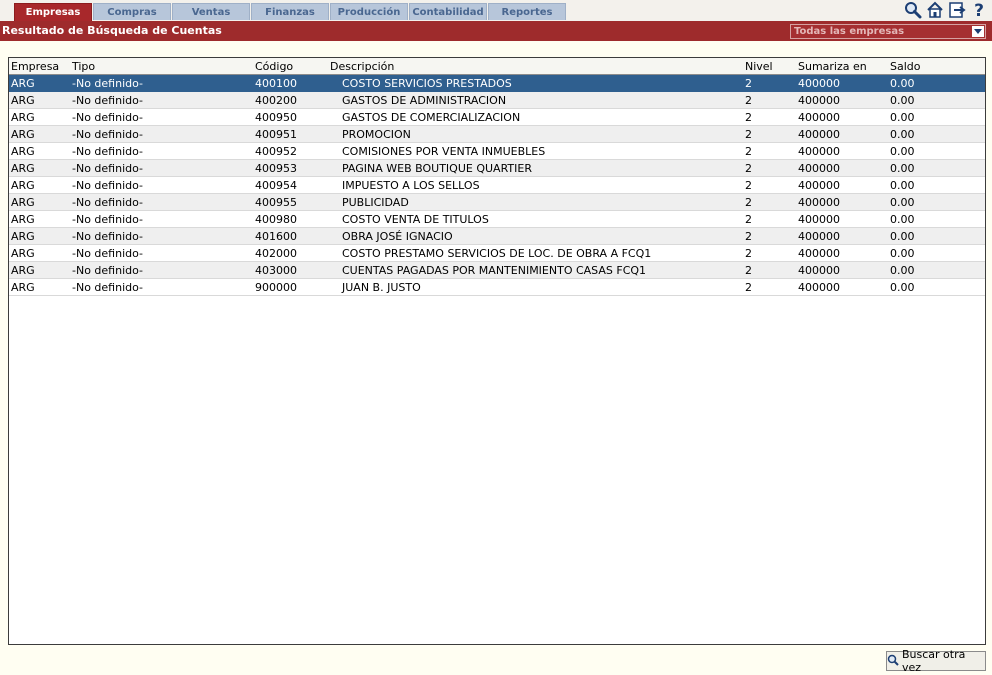  What do you see at coordinates (935, 10) in the screenshot?
I see `home-icon` at bounding box center [935, 10].